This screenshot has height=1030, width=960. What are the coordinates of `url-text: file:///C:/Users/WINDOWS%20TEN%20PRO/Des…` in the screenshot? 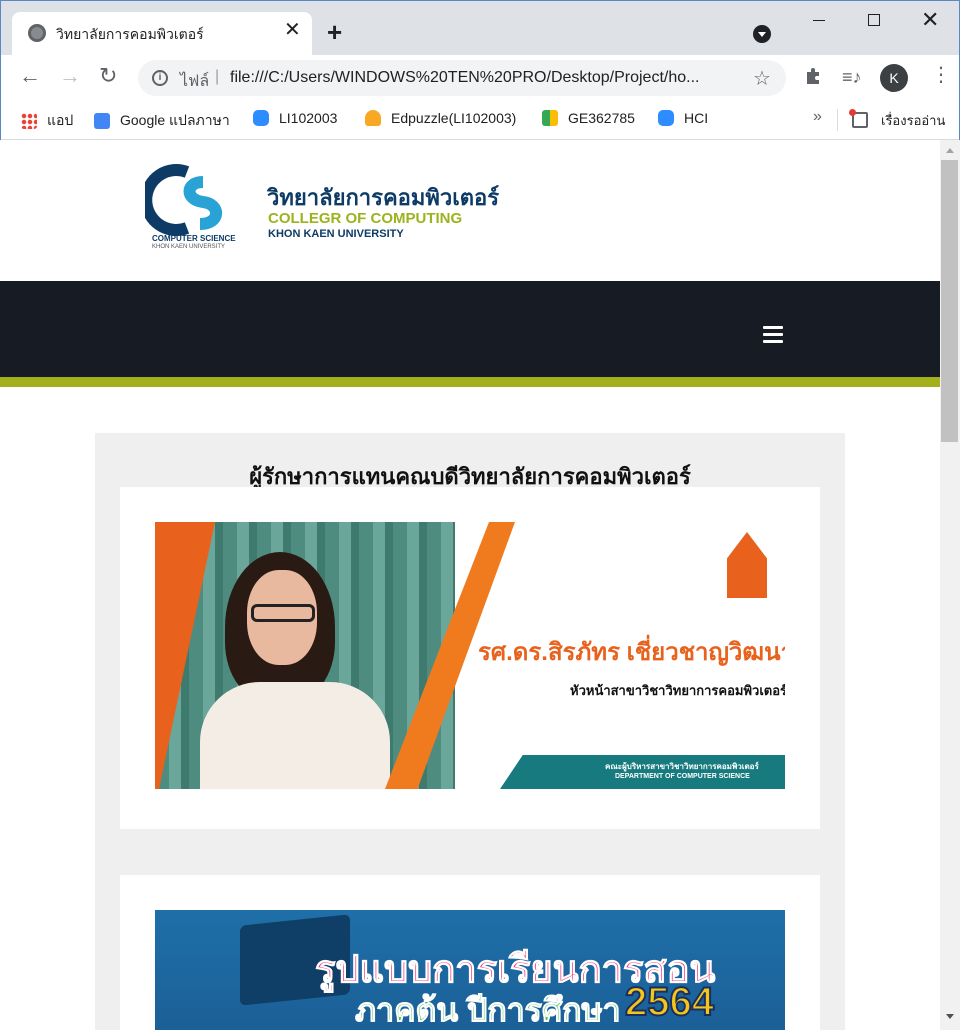 It's located at (464, 78).